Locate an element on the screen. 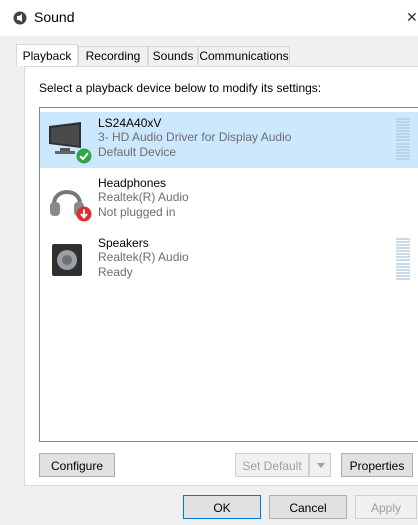 The width and height of the screenshot is (418, 525). device-status: Not plugged in is located at coordinates (137, 212).